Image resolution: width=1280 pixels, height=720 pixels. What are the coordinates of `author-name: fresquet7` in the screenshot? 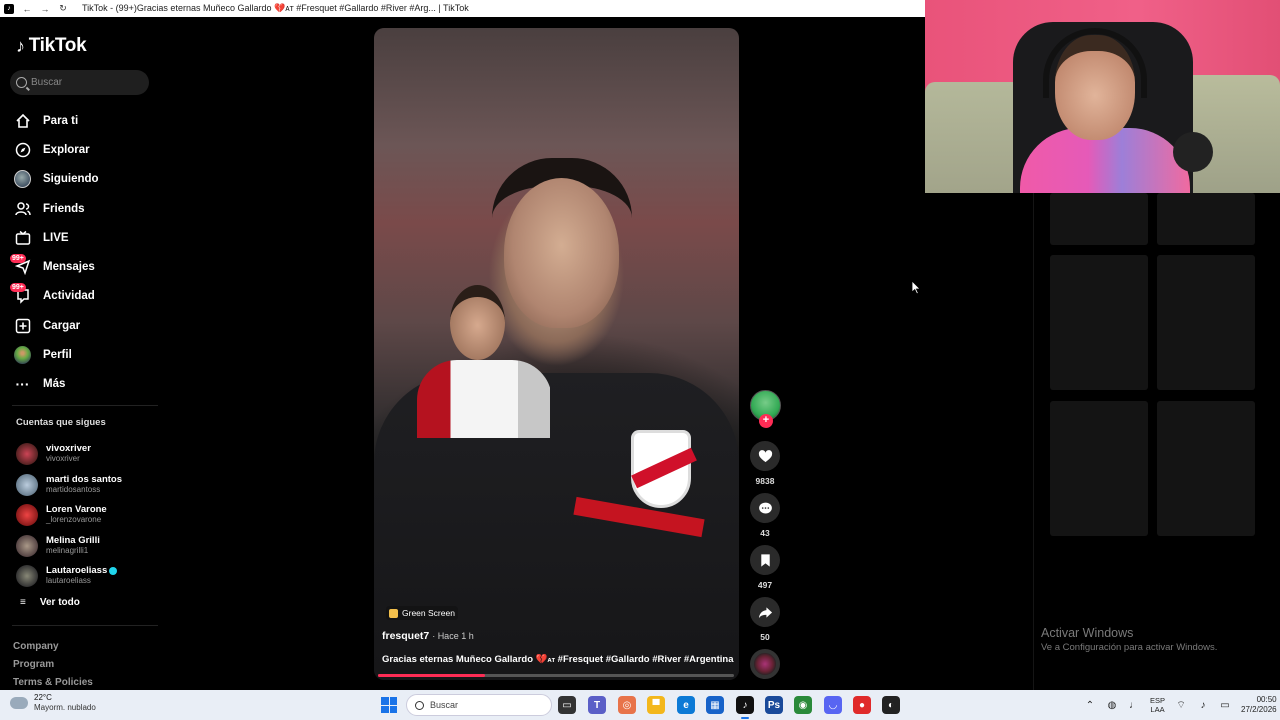 It's located at (406, 636).